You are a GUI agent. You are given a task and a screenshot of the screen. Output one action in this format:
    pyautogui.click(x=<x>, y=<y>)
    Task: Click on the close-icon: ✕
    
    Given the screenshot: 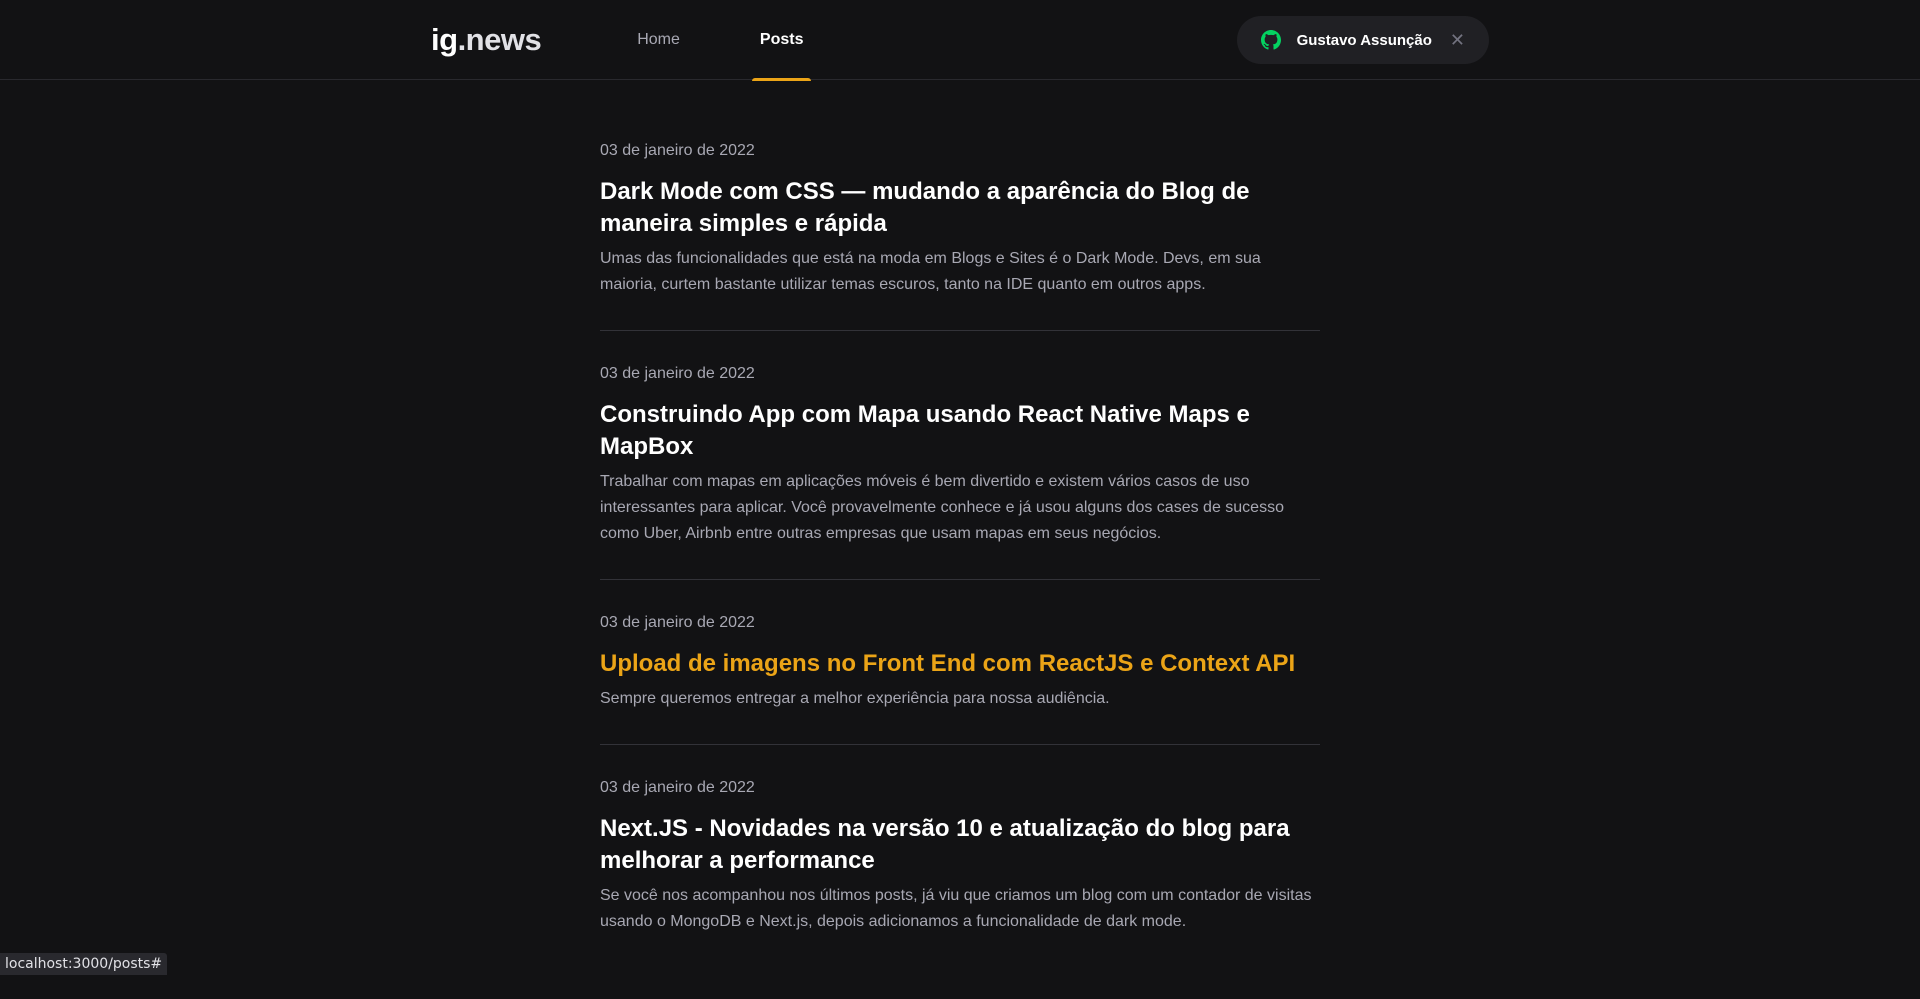 What is the action you would take?
    pyautogui.click(x=1457, y=40)
    